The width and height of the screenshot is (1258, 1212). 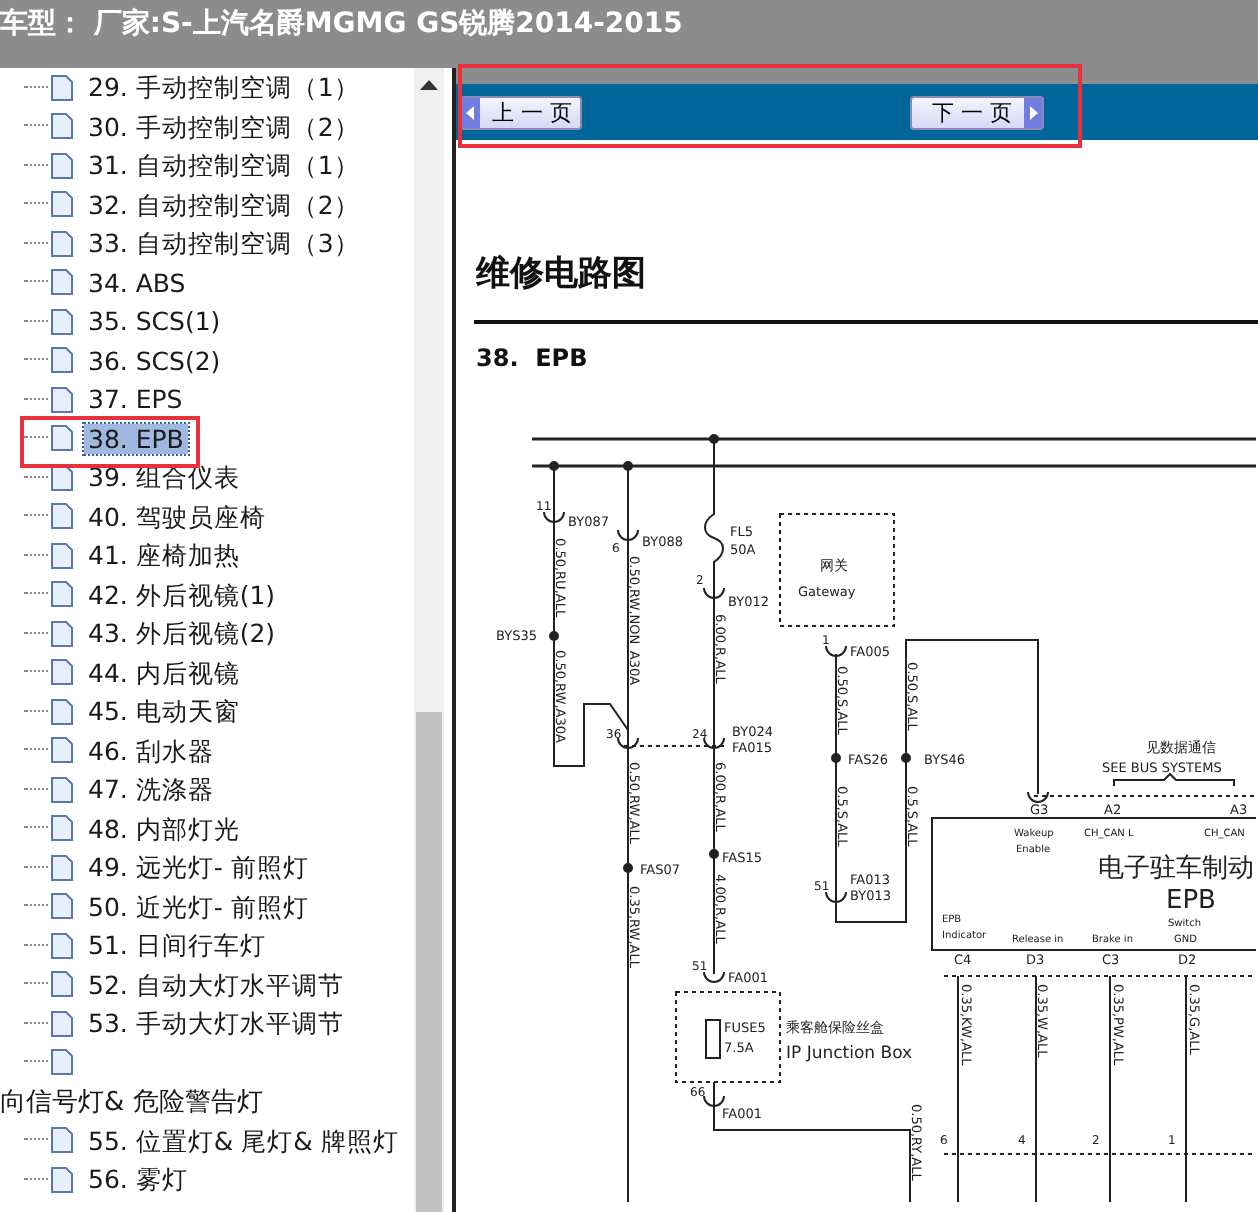 What do you see at coordinates (429, 640) in the screenshot?
I see `scrollbar` at bounding box center [429, 640].